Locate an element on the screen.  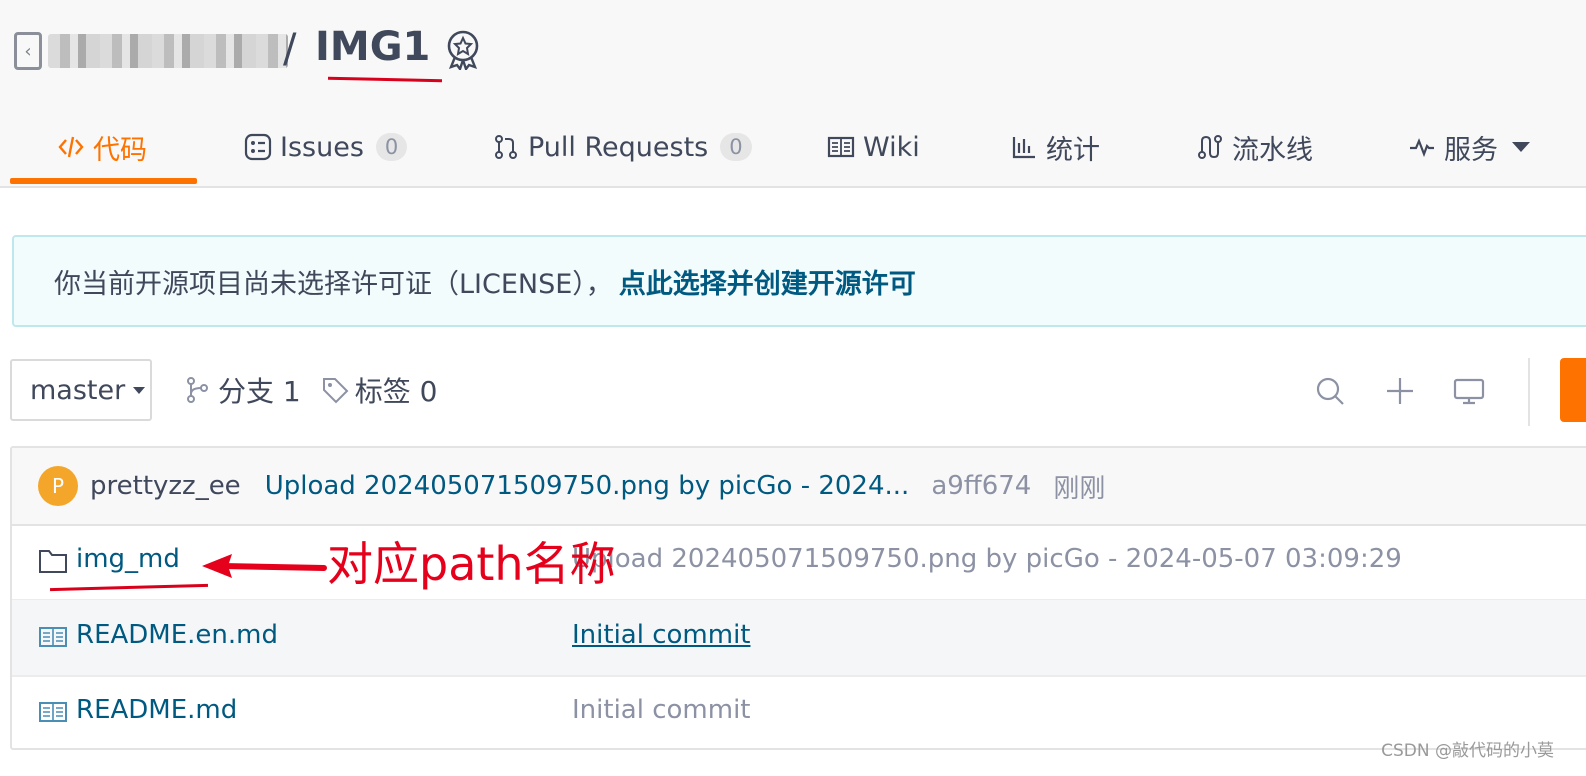
tab-issues: Issues 0 is located at coordinates (326, 147).